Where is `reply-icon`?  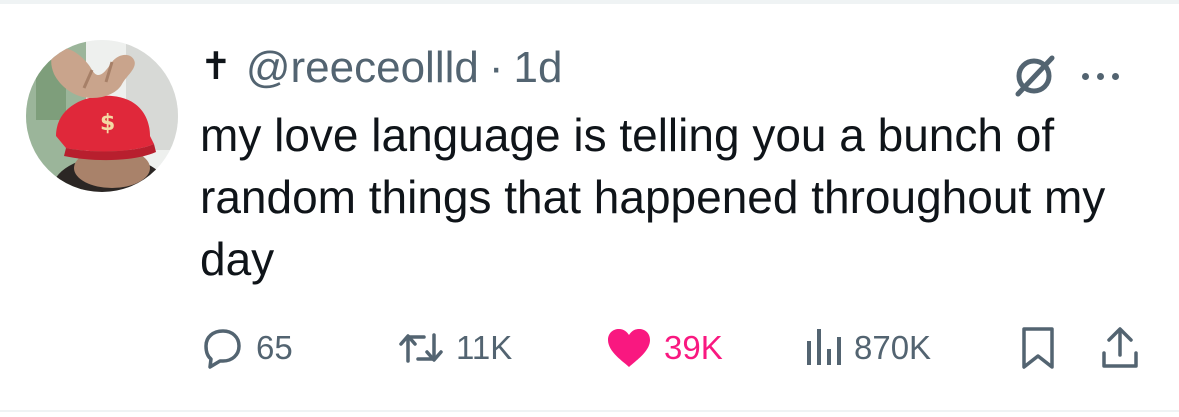 reply-icon is located at coordinates (222, 349).